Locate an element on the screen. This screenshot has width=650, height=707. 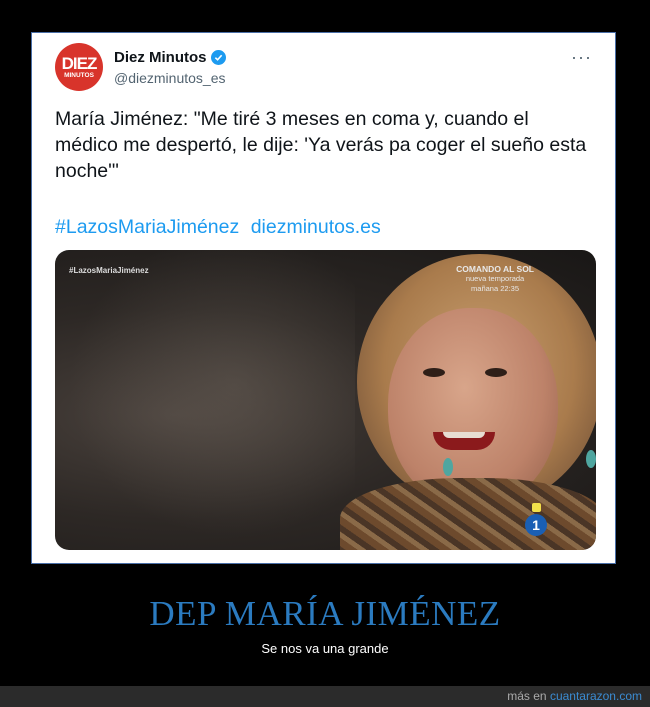
author-handle: @diezminutos_es is located at coordinates (170, 78).